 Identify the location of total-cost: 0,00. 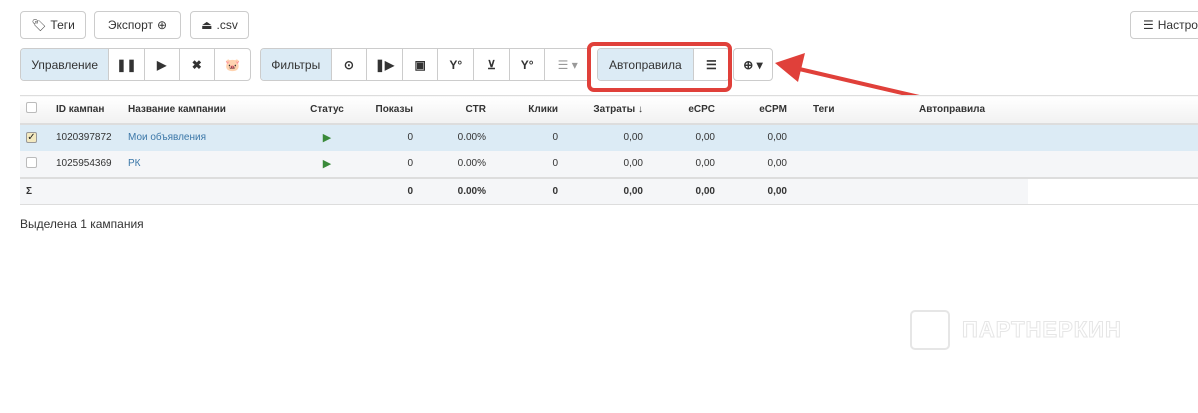
(606, 191).